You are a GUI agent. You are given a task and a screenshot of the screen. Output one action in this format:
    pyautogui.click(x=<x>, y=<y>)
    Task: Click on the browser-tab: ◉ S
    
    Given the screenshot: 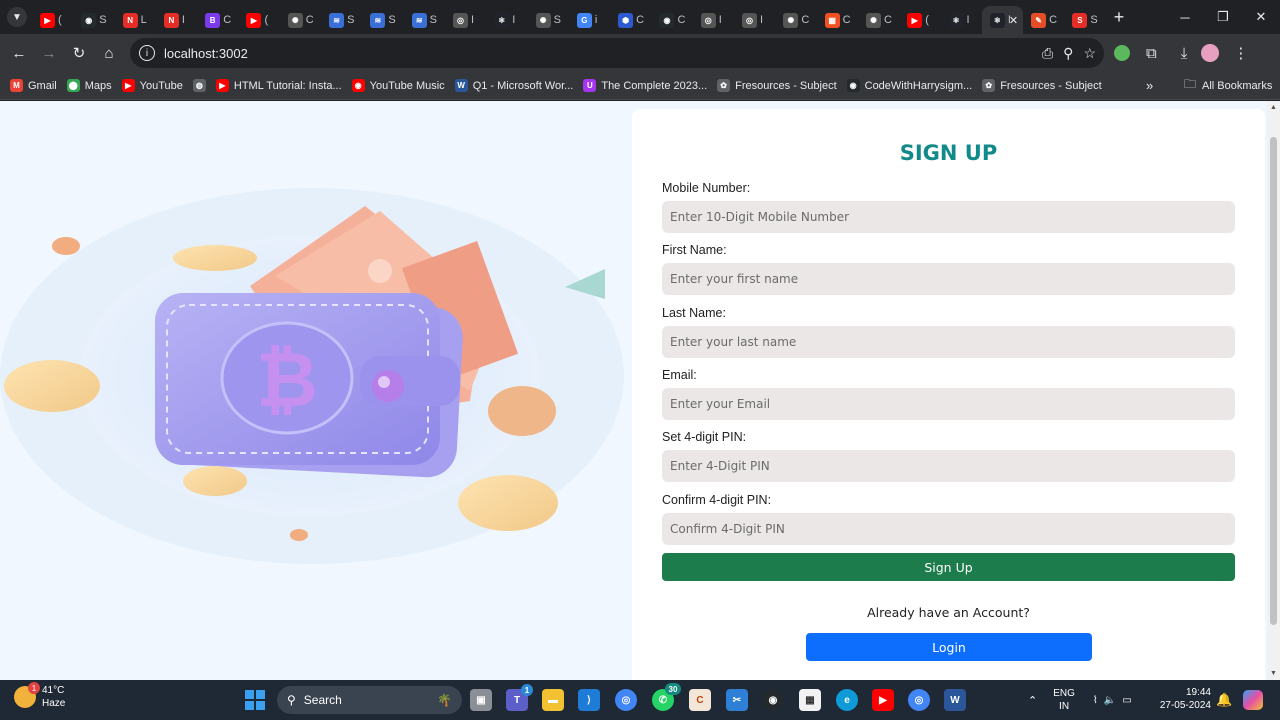 What is the action you would take?
    pyautogui.click(x=93, y=20)
    